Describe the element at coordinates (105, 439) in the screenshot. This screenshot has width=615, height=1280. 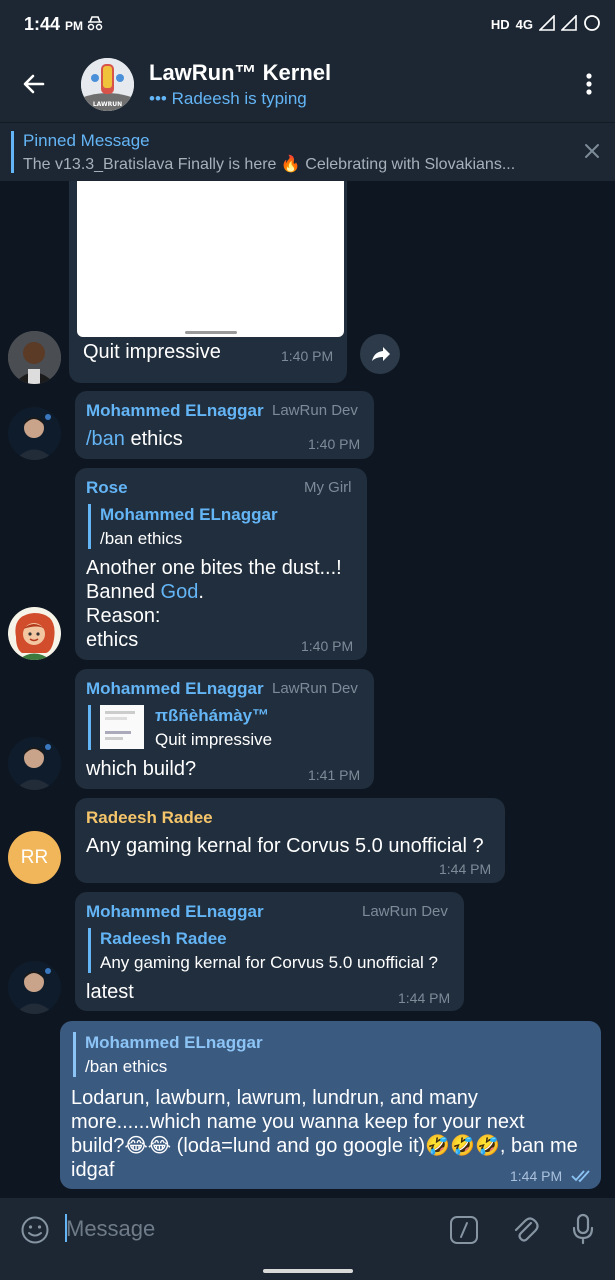
I see `command-link: /ban` at that location.